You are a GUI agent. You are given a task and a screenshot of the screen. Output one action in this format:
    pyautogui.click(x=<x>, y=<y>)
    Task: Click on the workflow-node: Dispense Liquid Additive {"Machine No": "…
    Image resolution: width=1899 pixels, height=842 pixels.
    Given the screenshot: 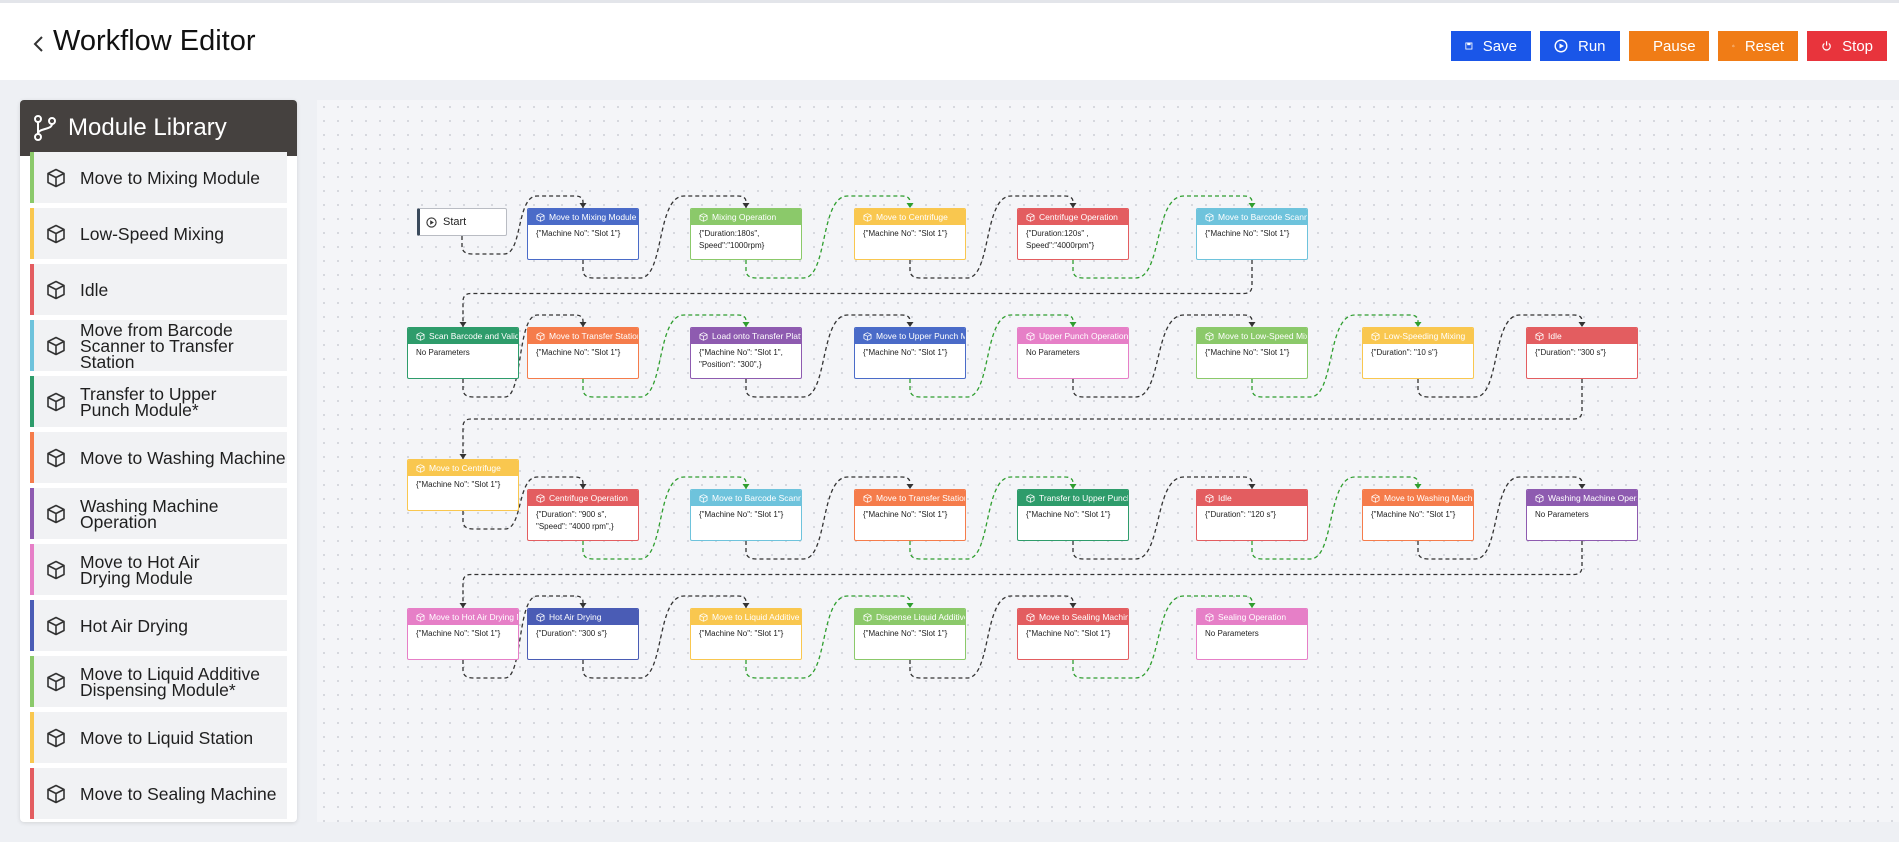 What is the action you would take?
    pyautogui.click(x=910, y=634)
    